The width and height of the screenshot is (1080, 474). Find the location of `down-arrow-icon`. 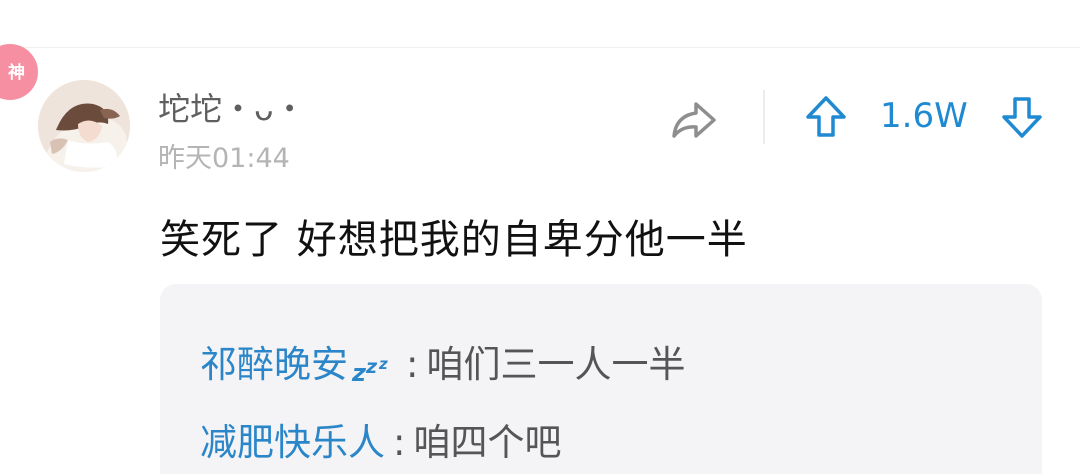

down-arrow-icon is located at coordinates (1022, 117).